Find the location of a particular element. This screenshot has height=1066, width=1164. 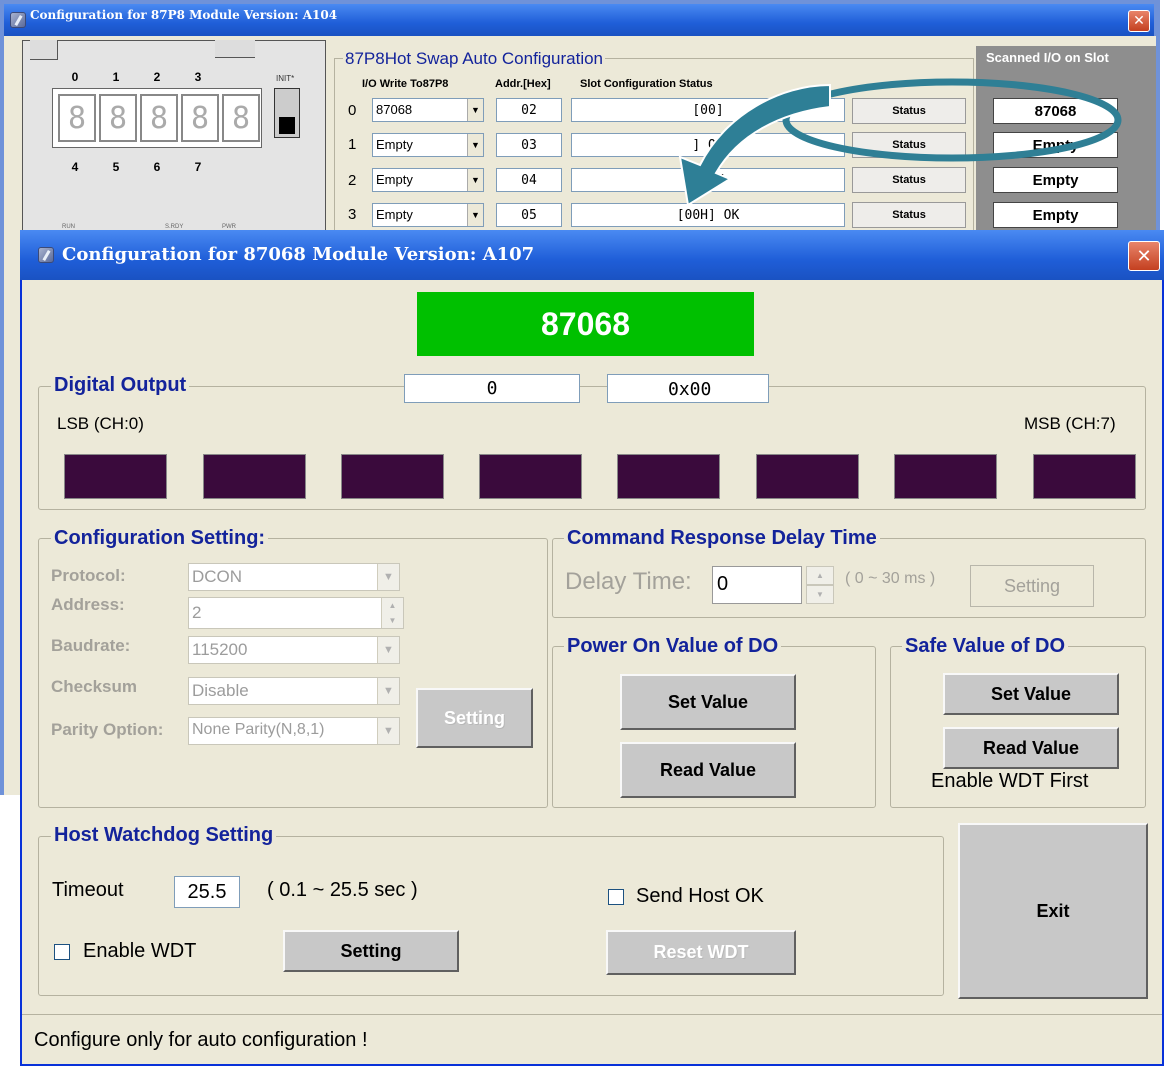

enable-wdt-first-note: Enable WDT First is located at coordinates (1010, 781).